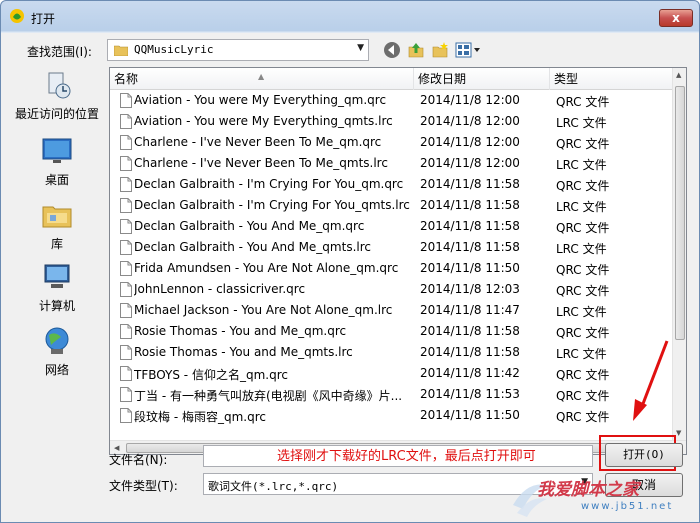  I want to click on close-icon: x, so click(676, 18).